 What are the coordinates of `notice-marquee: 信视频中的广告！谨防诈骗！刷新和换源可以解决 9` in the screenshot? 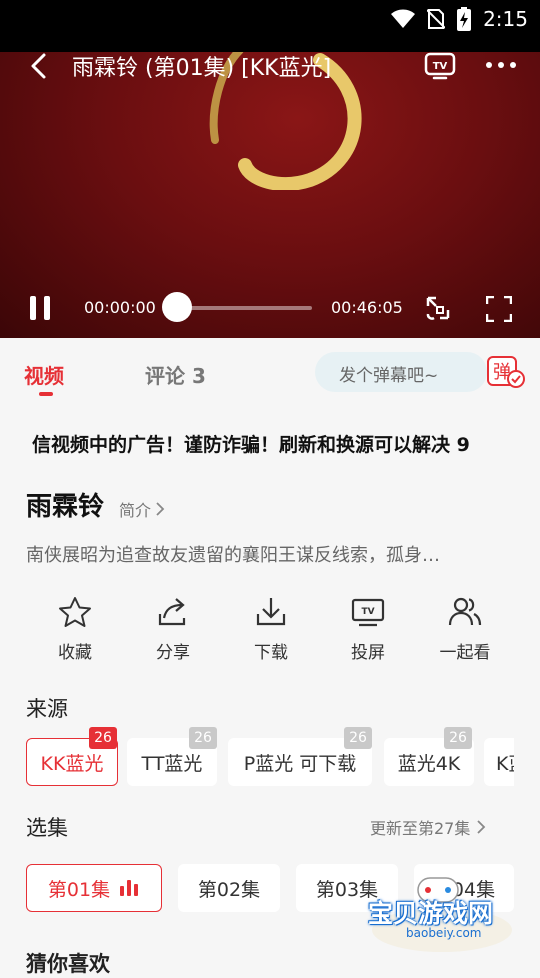 It's located at (251, 445).